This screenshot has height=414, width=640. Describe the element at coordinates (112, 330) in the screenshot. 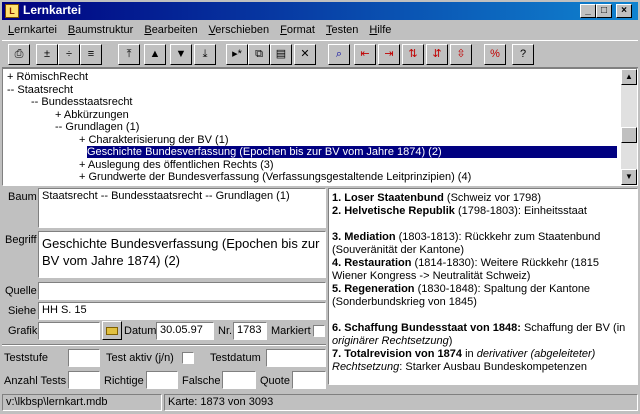

I see `browse-folder-button` at that location.